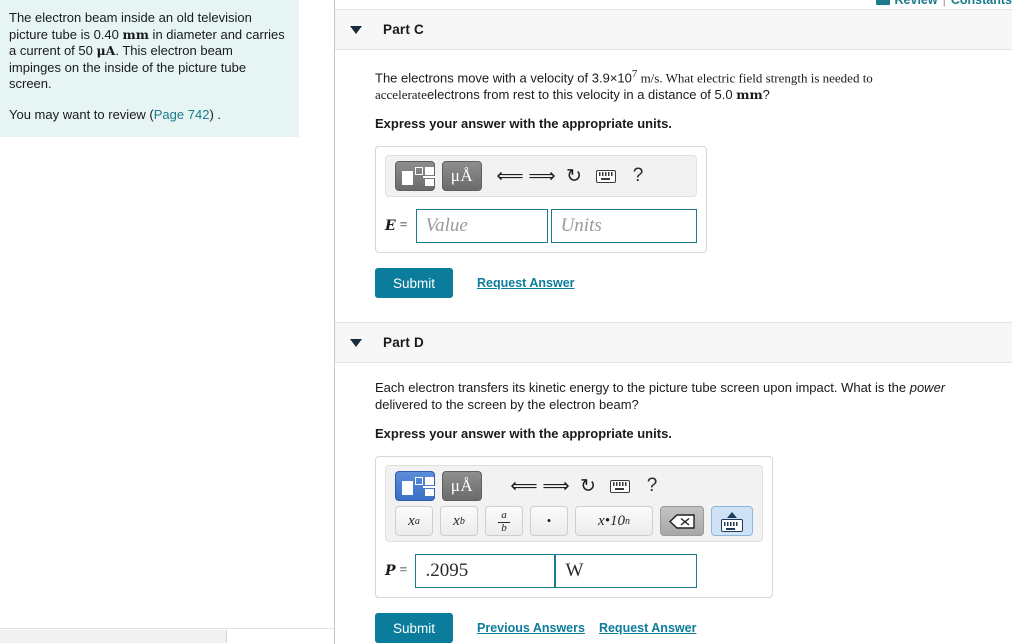 The image size is (1012, 644). I want to click on scientific-base: x•10, so click(611, 520).